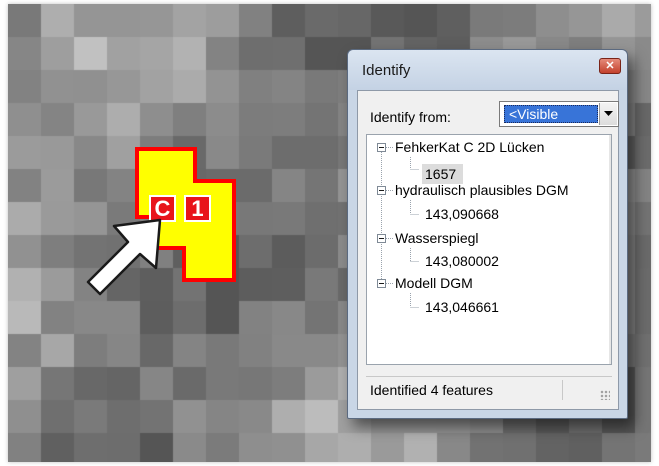 This screenshot has height=466, width=659. Describe the element at coordinates (605, 395) in the screenshot. I see `resize-grip-icon` at that location.